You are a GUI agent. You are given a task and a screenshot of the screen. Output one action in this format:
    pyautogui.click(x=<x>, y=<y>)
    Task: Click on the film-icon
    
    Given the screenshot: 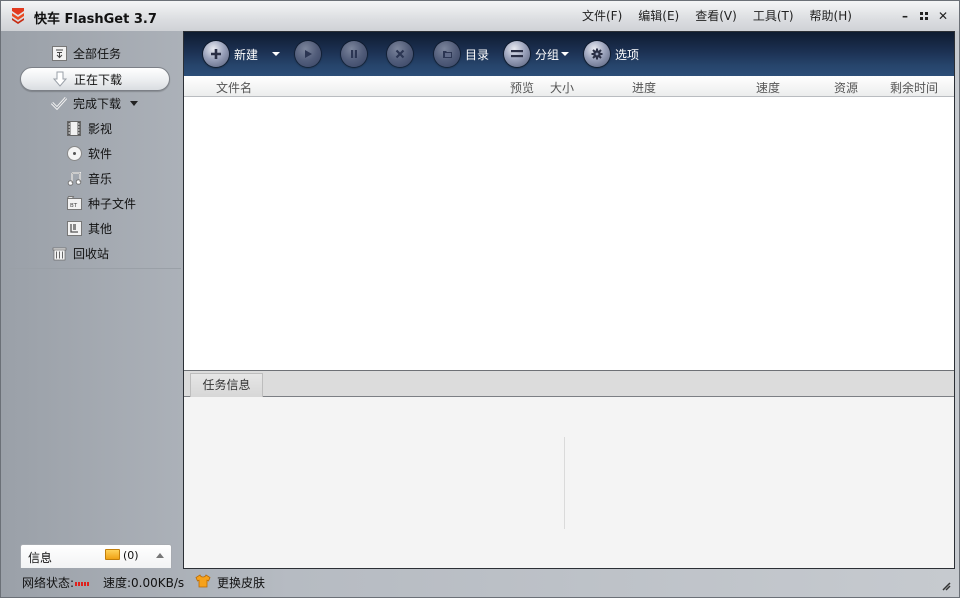 What is the action you would take?
    pyautogui.click(x=74, y=128)
    